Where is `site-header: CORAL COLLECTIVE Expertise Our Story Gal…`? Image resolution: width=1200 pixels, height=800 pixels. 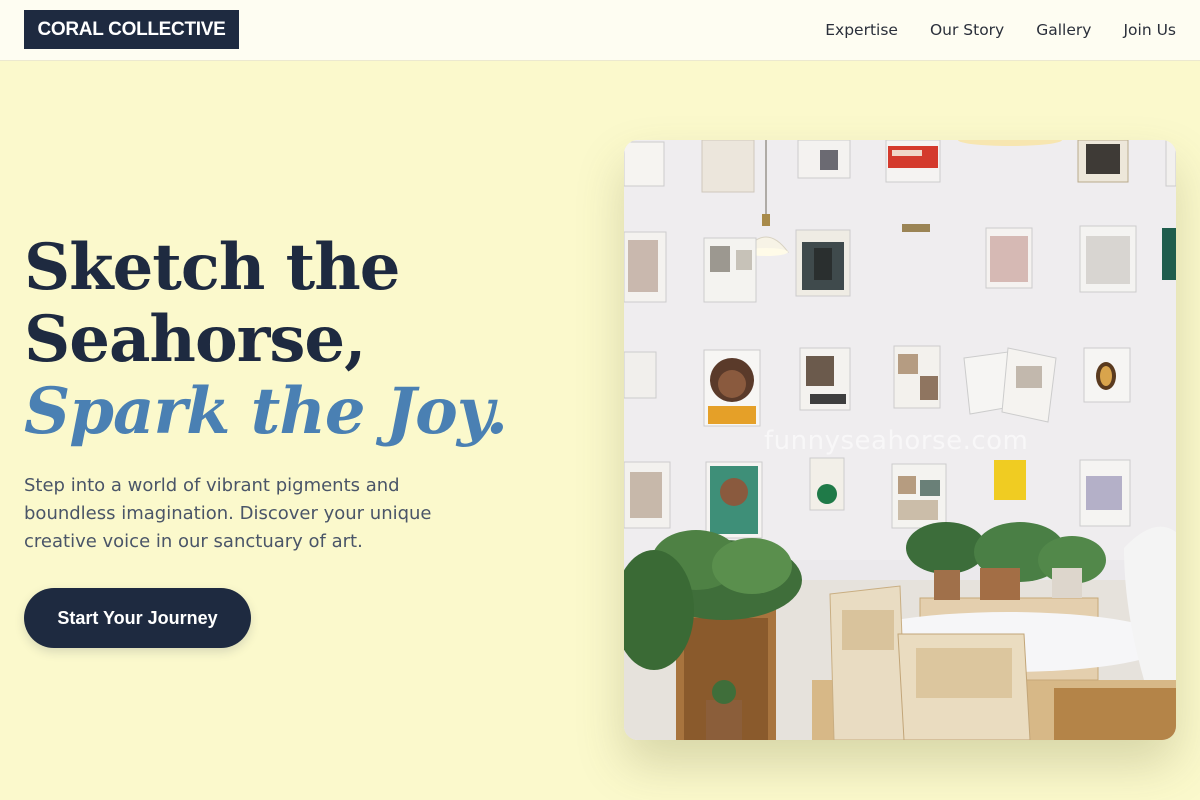 site-header: CORAL COLLECTIVE Expertise Our Story Gal… is located at coordinates (600, 30).